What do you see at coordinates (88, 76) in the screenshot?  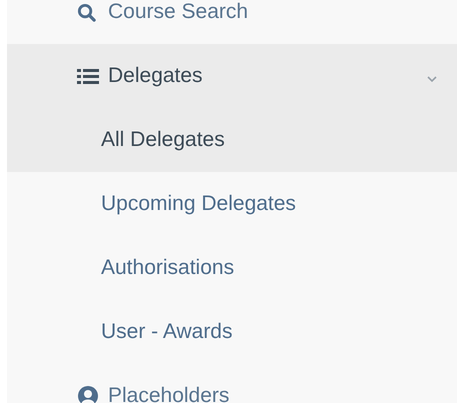 I see `list-icon` at bounding box center [88, 76].